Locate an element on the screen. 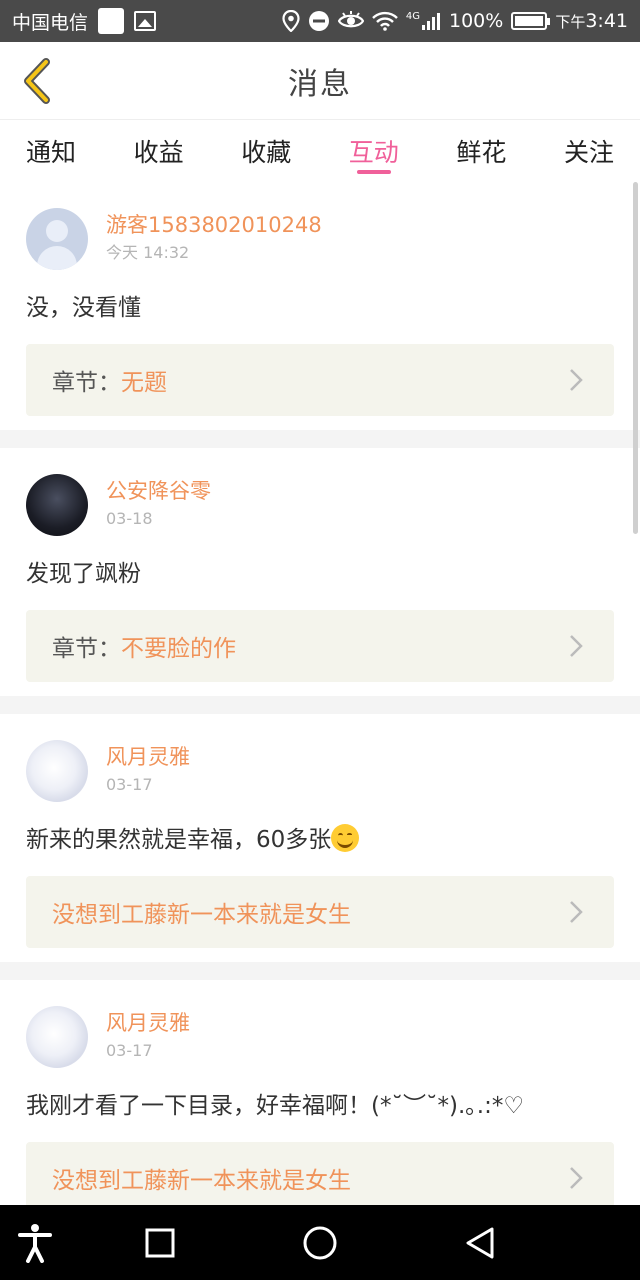  message-content-line: 新来的果然就是幸福，60多张 is located at coordinates (320, 840).